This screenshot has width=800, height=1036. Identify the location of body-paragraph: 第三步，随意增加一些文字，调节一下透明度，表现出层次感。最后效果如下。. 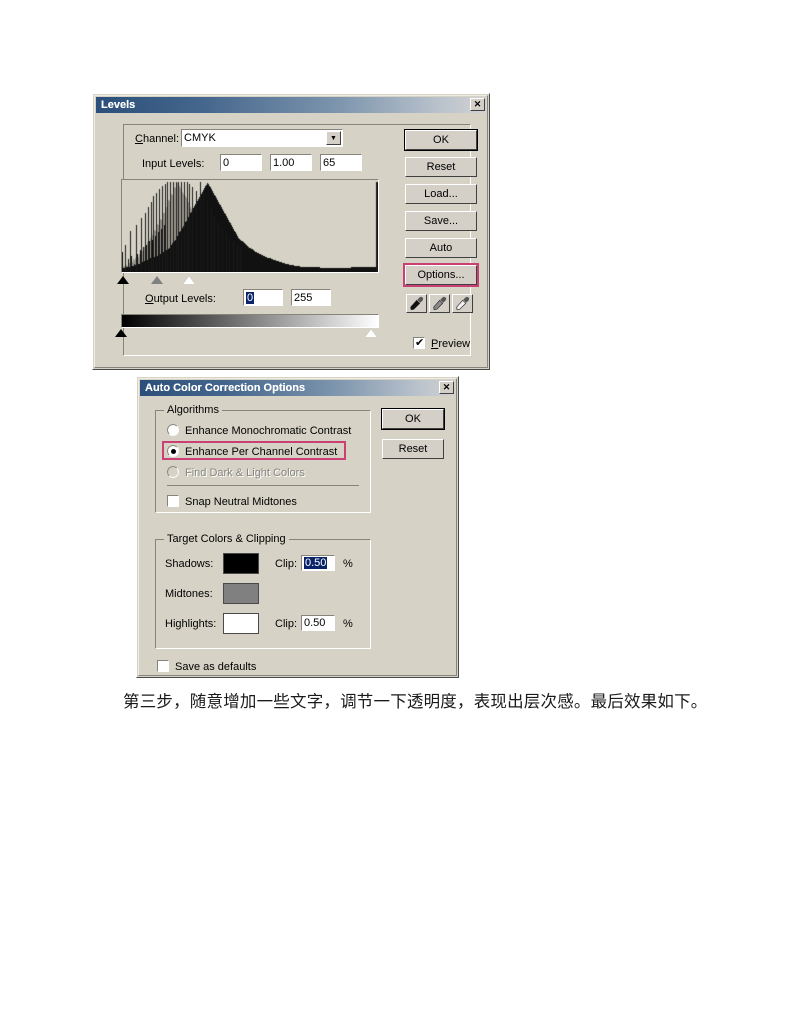
(400, 702).